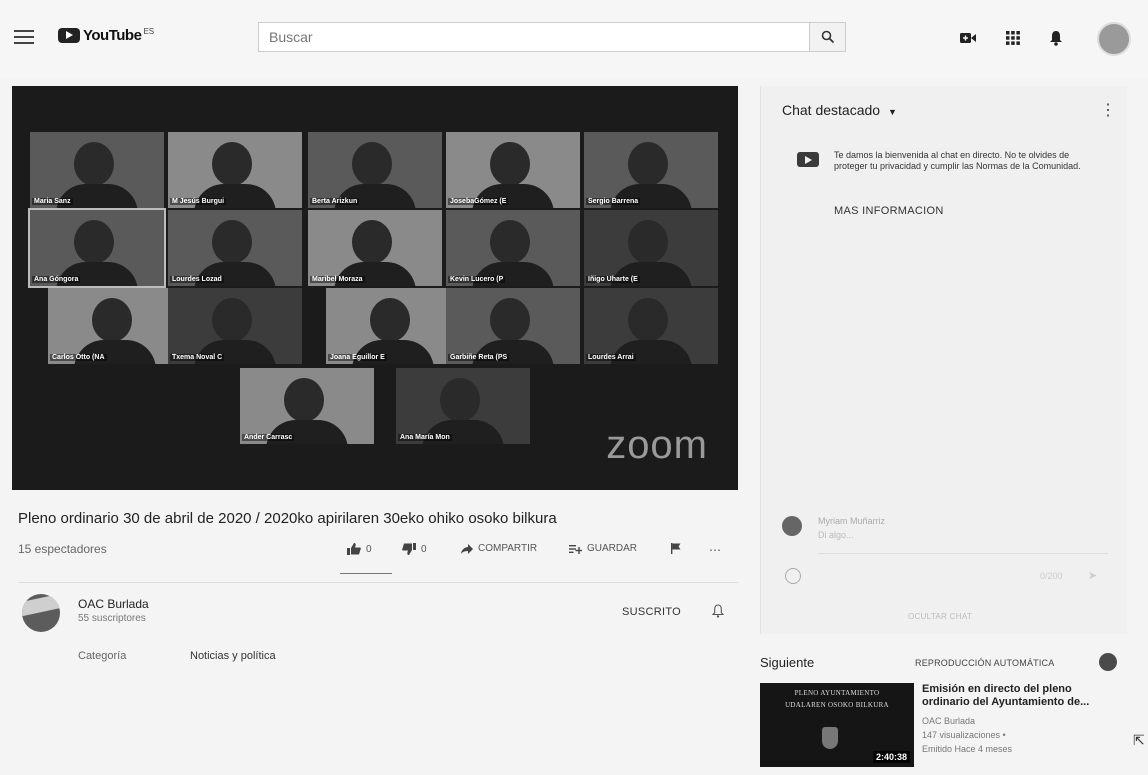 This screenshot has width=1148, height=775. What do you see at coordinates (268, 437) in the screenshot?
I see `participant-name: Ander Carrasc` at bounding box center [268, 437].